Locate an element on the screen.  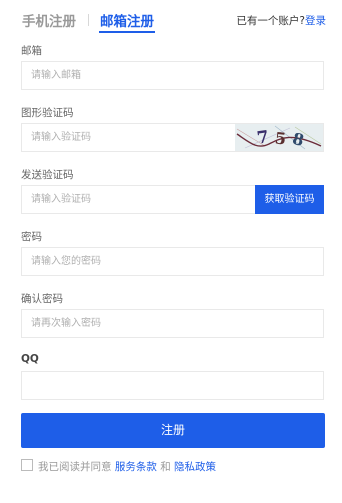
tab-email-register: 邮箱注册 is located at coordinates (127, 20).